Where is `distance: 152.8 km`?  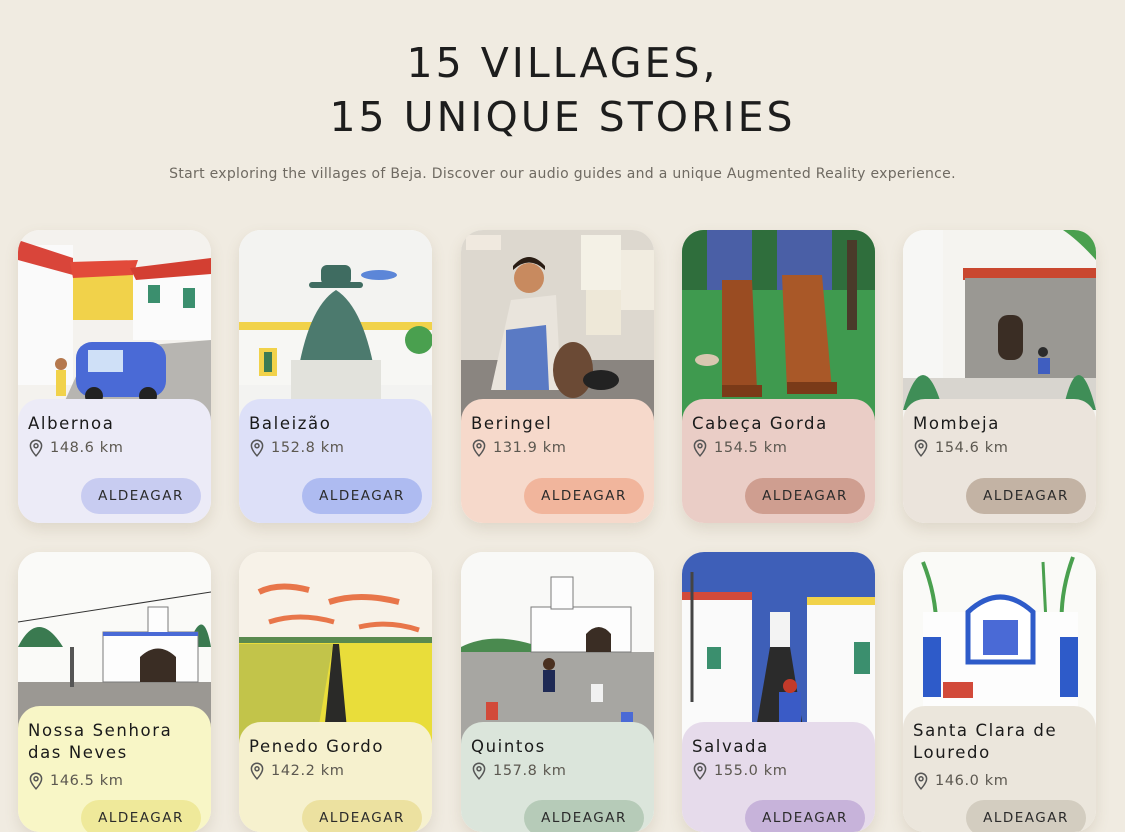
distance: 152.8 km is located at coordinates (335, 448).